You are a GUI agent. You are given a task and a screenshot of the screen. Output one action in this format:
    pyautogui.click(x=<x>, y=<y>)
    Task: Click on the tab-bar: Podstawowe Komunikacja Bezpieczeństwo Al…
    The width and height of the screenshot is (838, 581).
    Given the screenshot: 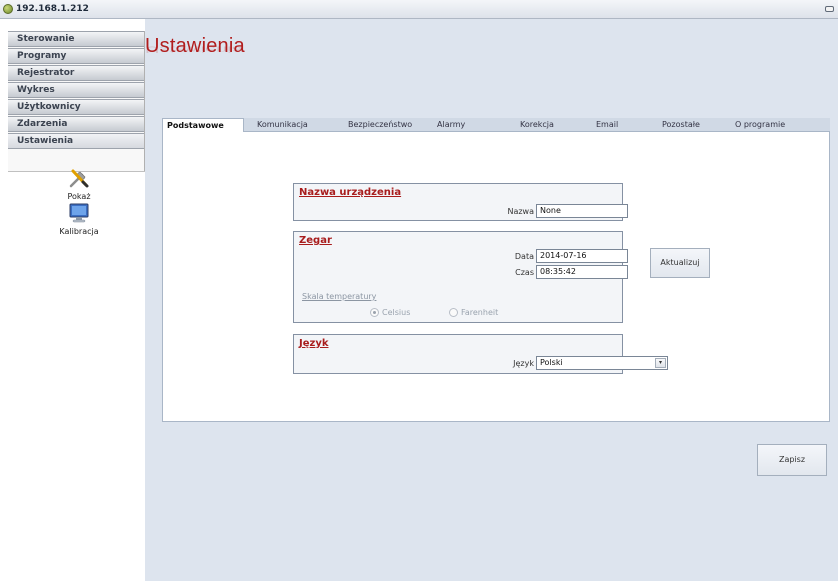 What is the action you would take?
    pyautogui.click(x=496, y=125)
    